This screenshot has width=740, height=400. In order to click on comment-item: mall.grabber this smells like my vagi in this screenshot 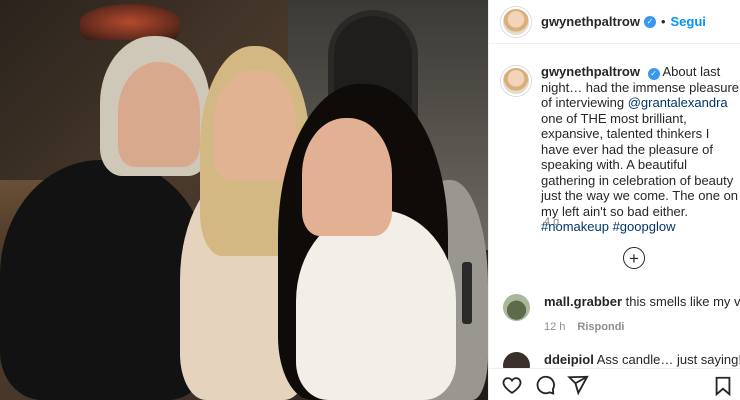, I will do `click(621, 307)`.